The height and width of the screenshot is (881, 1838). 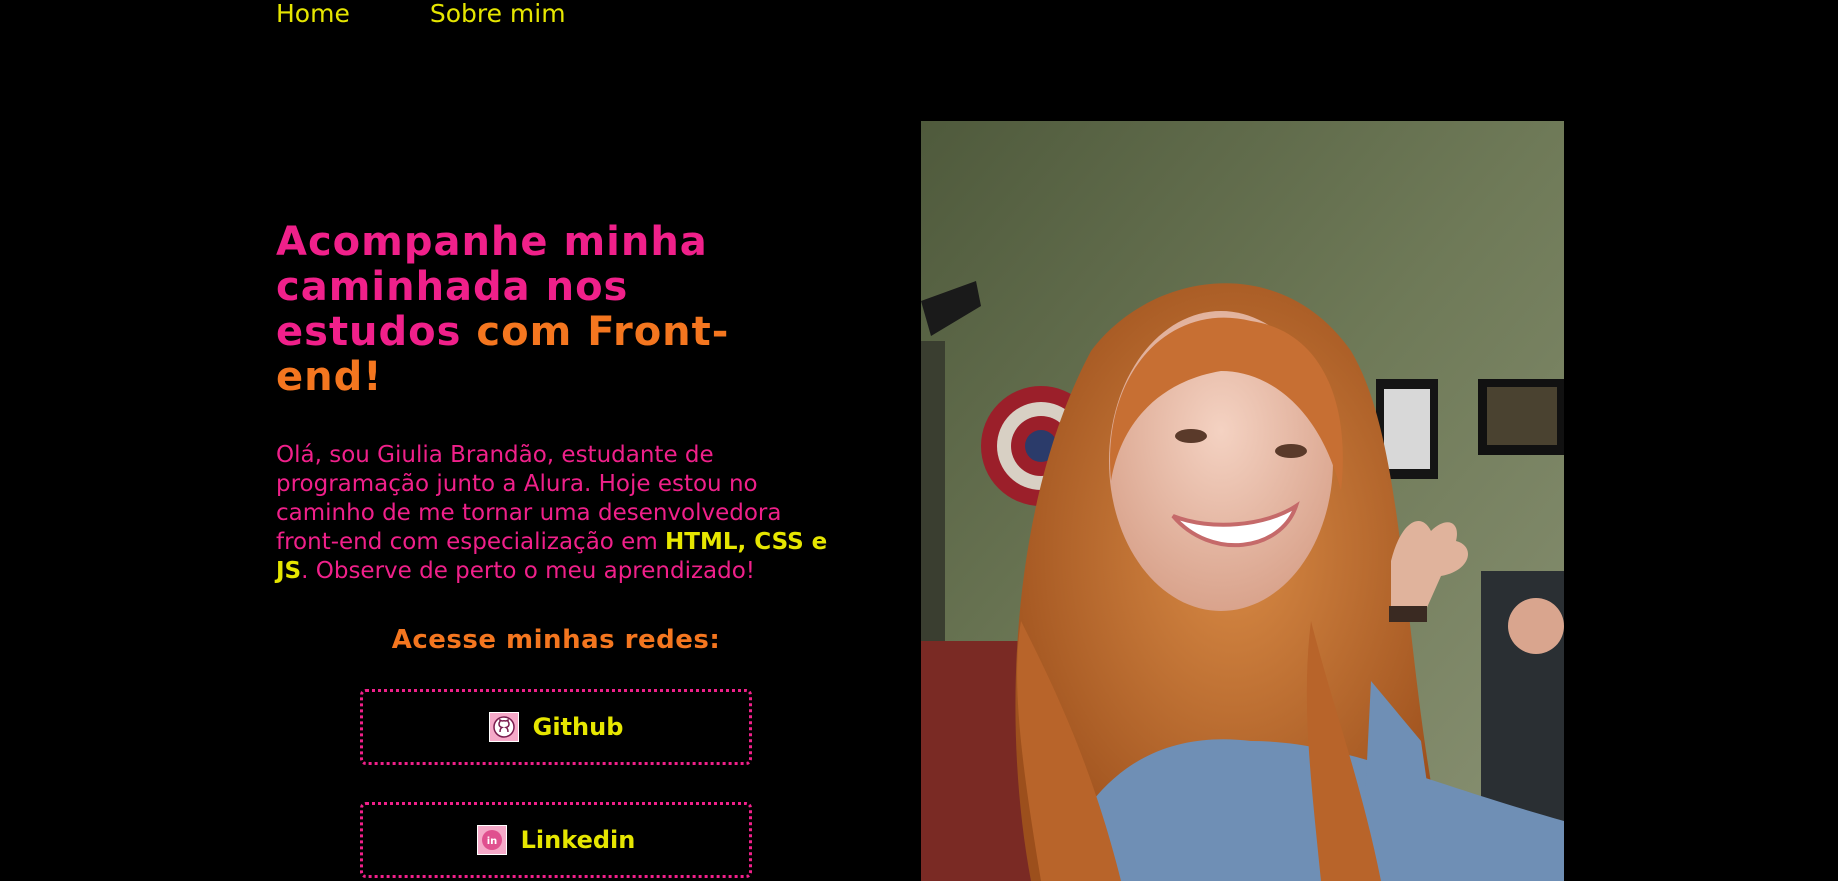 I want to click on linkedin-icon: in, so click(x=491, y=840).